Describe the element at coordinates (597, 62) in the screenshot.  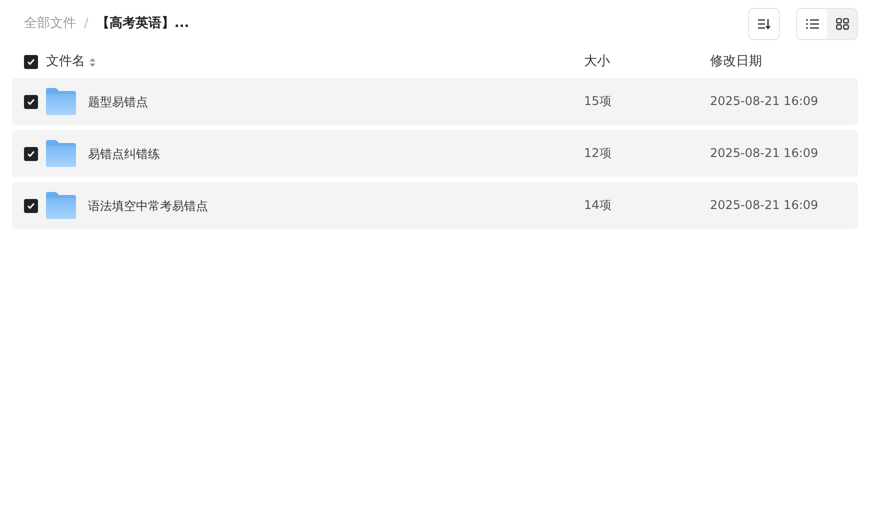
I see `column-header: 大小` at that location.